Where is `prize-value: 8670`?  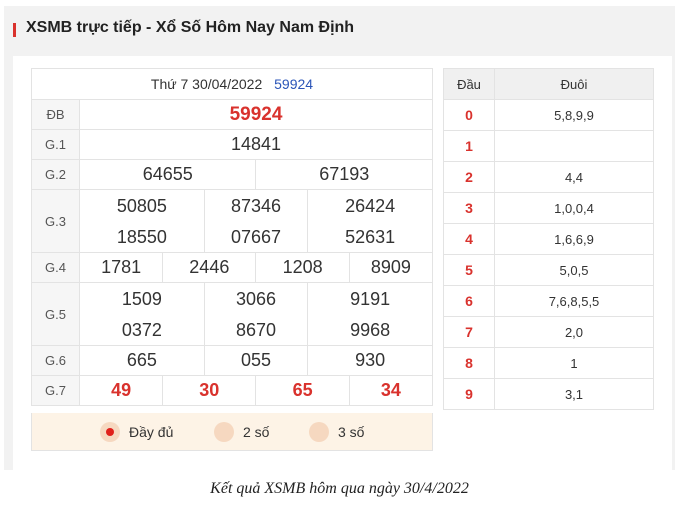 prize-value: 8670 is located at coordinates (255, 329).